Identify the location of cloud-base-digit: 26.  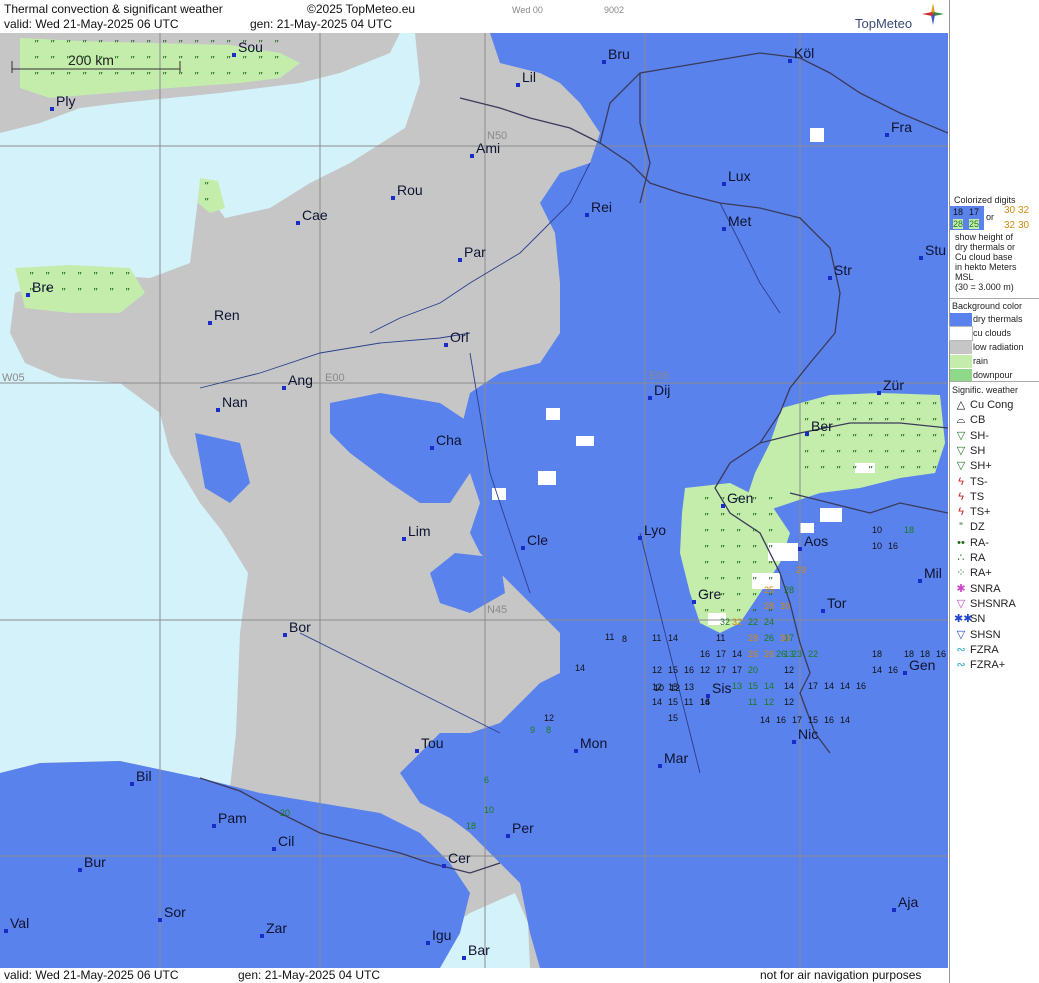
(753, 654).